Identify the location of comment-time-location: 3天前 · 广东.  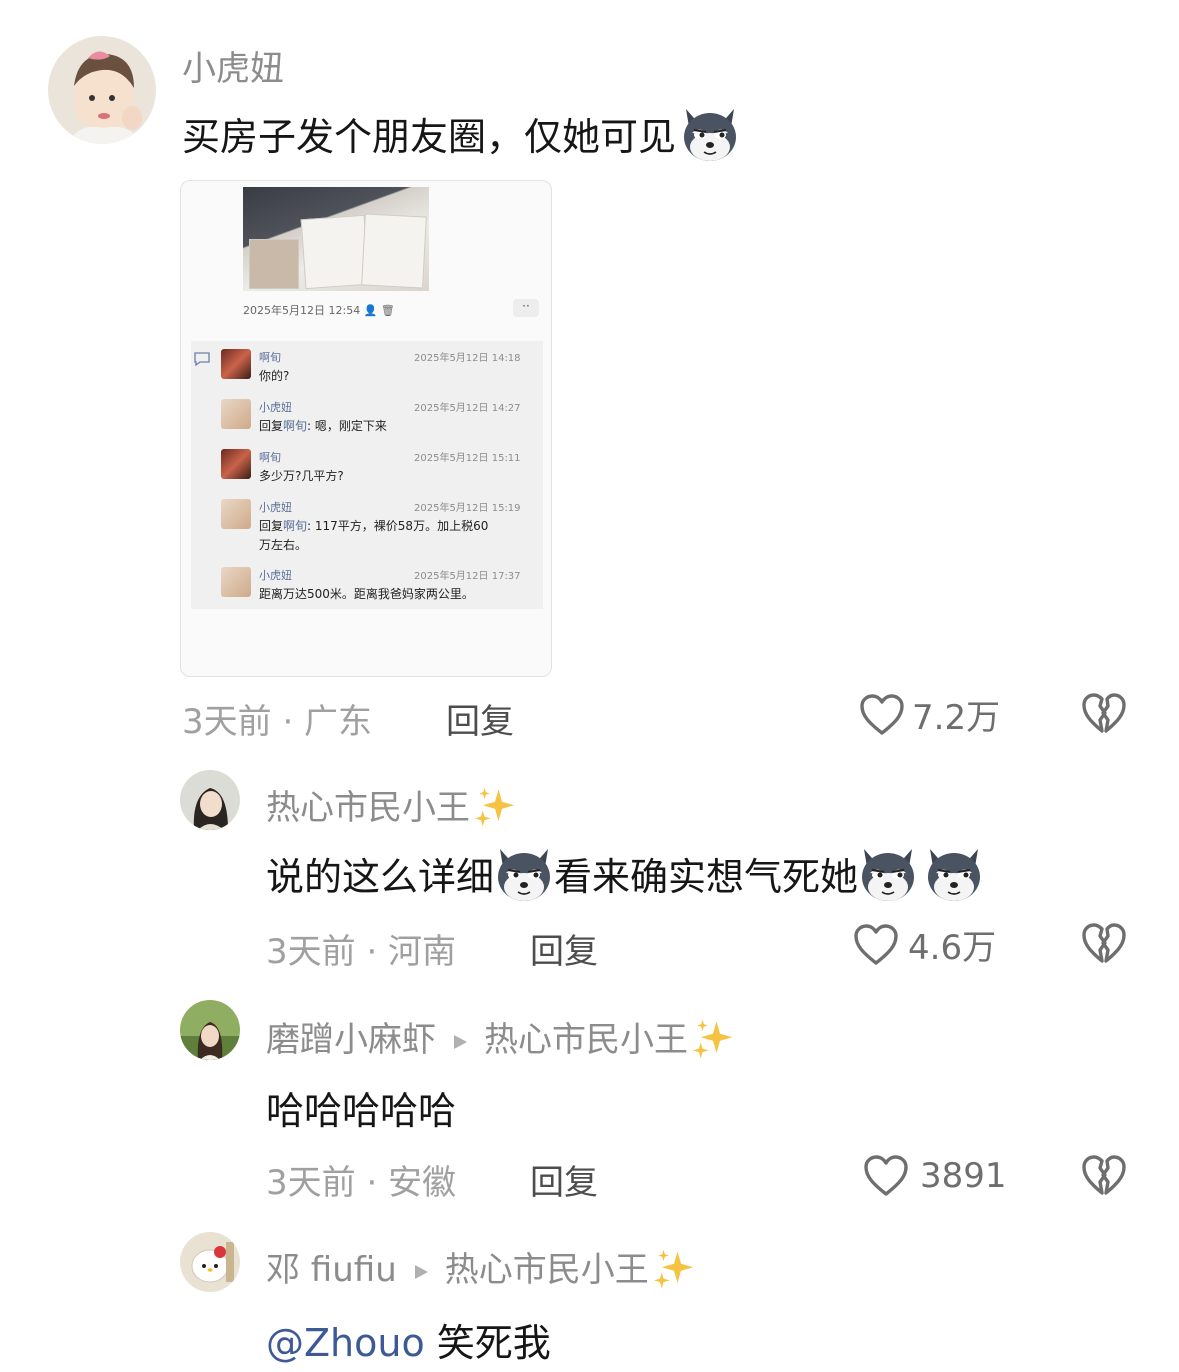
(277, 722).